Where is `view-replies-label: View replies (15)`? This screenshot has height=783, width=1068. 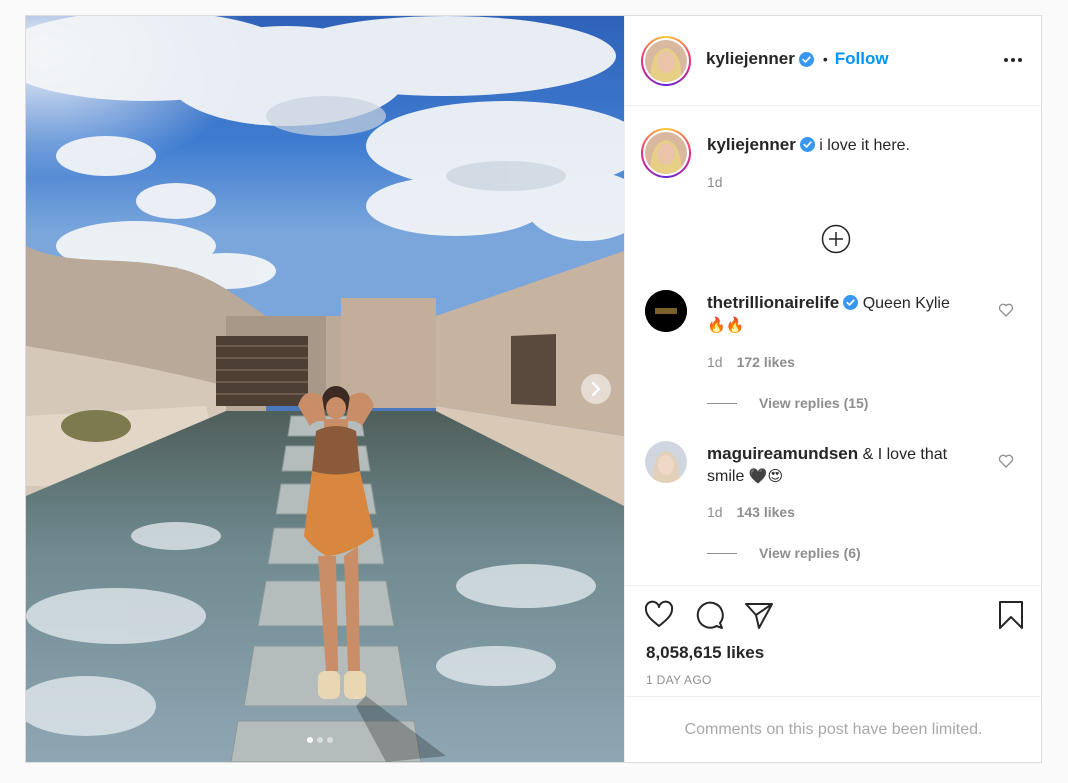 view-replies-label: View replies (15) is located at coordinates (814, 403).